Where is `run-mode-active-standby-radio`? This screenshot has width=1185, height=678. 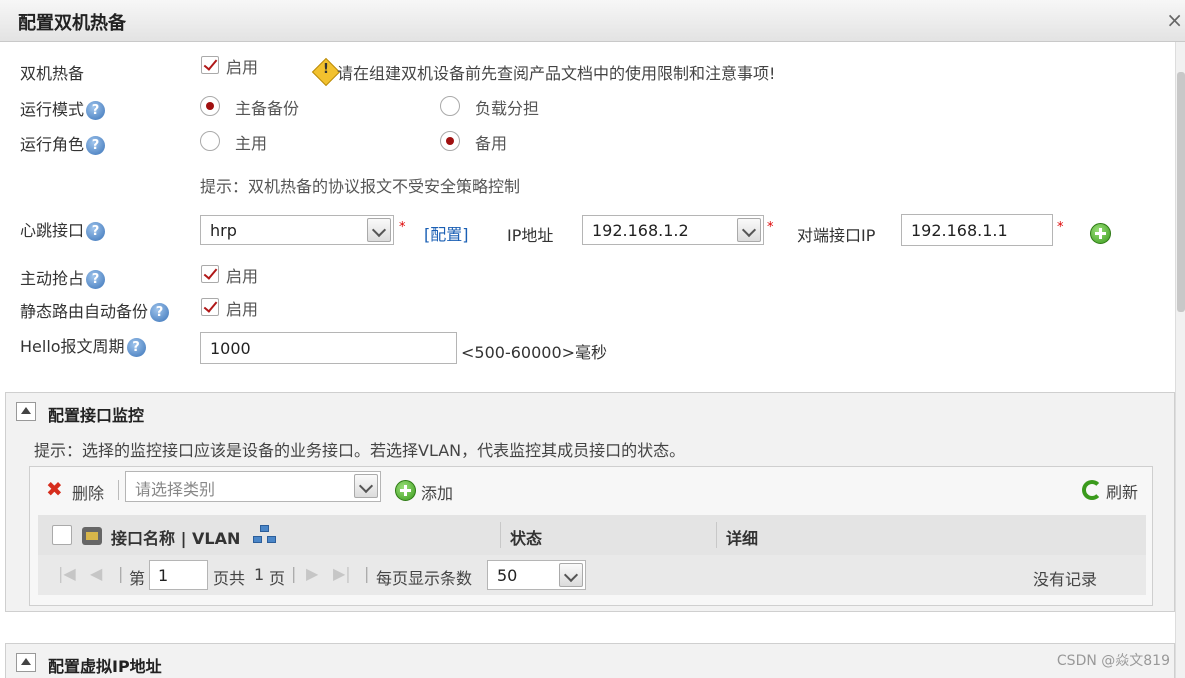 run-mode-active-standby-radio is located at coordinates (210, 106).